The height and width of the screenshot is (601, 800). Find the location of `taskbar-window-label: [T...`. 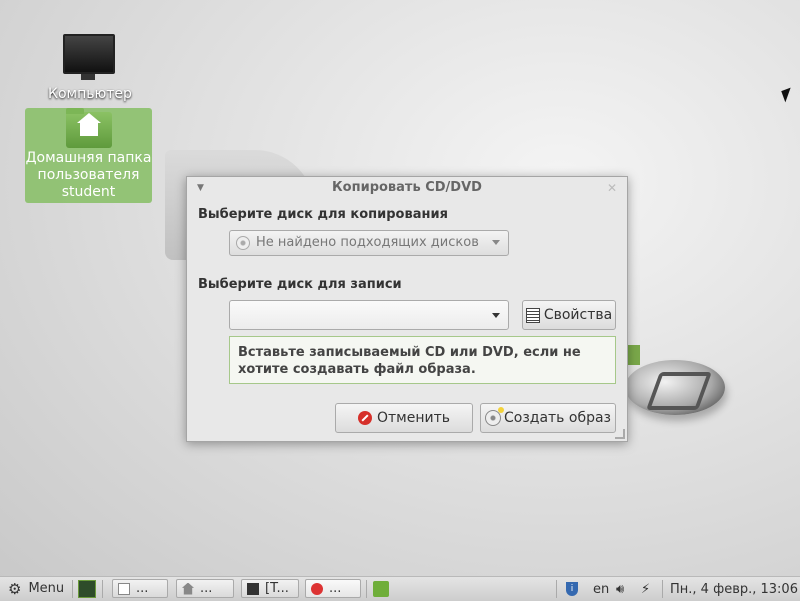

taskbar-window-label: [T... is located at coordinates (277, 588).